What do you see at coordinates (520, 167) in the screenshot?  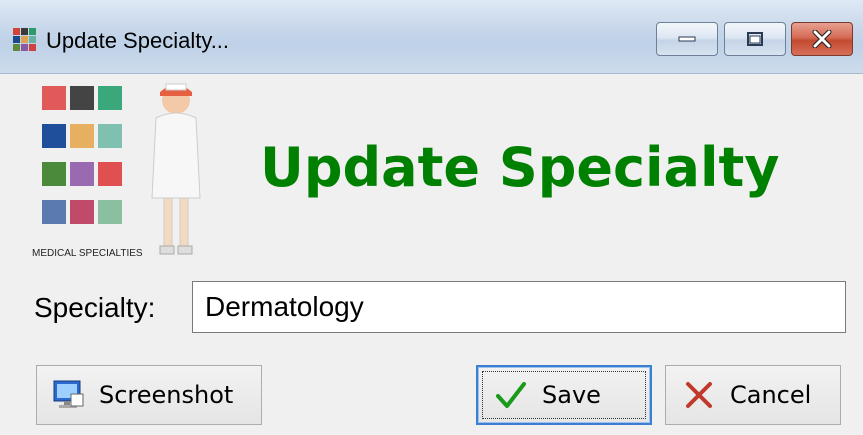 I see `page-title: Update Specialty` at bounding box center [520, 167].